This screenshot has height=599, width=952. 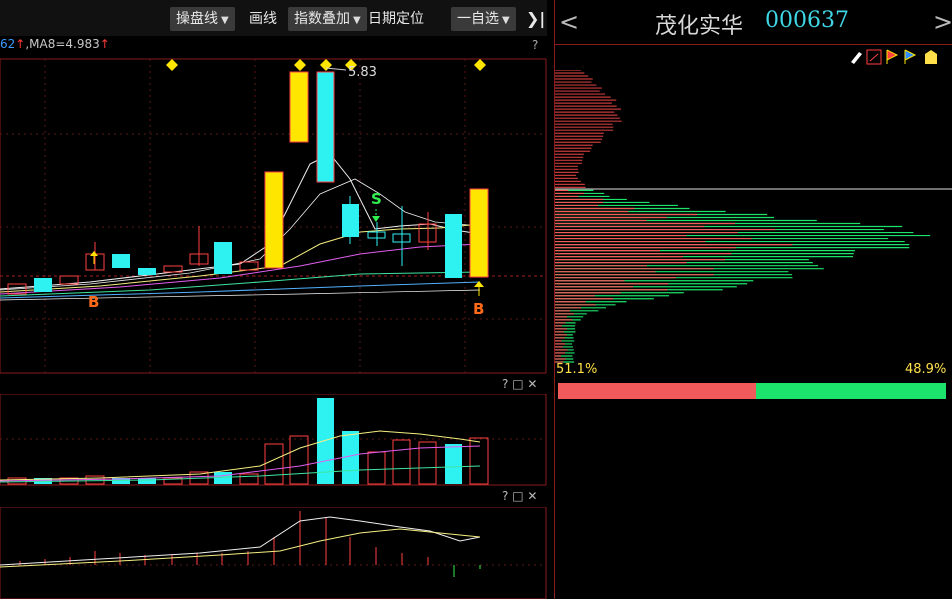 I want to click on dif-line, so click(x=240, y=541).